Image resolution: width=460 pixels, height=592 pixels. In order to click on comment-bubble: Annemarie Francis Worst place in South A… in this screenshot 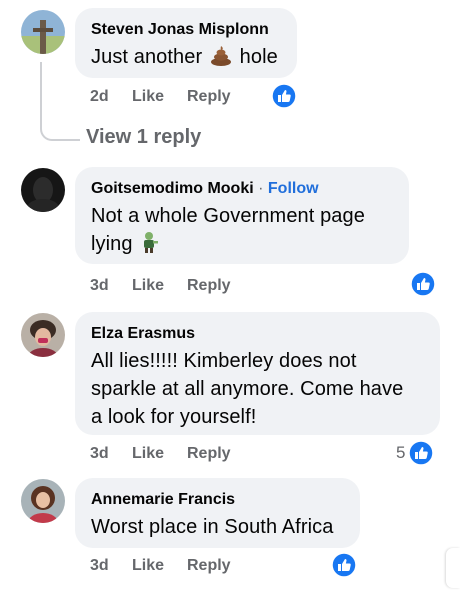, I will do `click(217, 513)`.